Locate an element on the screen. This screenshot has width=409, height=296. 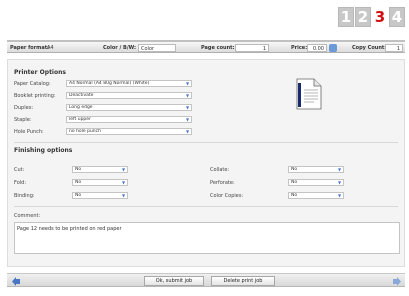
paper-format-value: A4 is located at coordinates (50, 48).